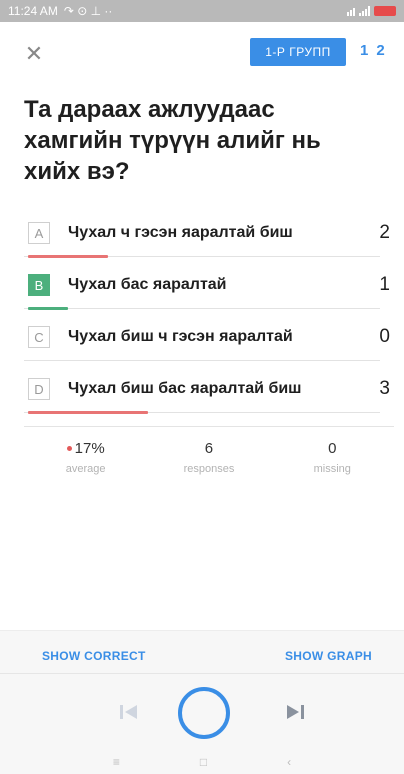 The image size is (404, 774). Describe the element at coordinates (85, 457) in the screenshot. I see `stat-average: 17% average` at that location.